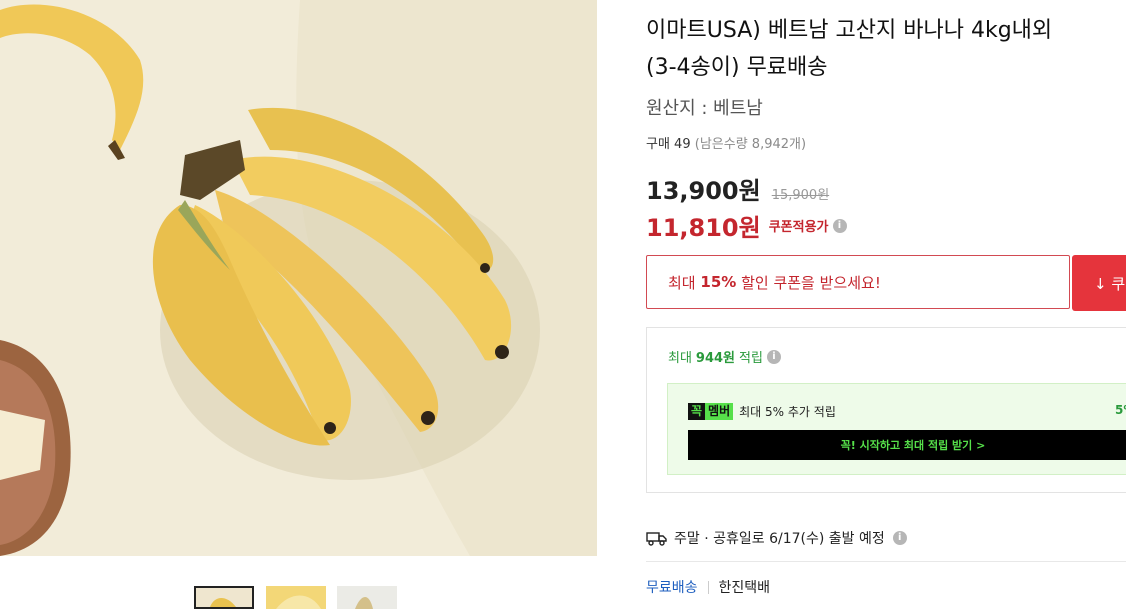 Image resolution: width=1126 pixels, height=609 pixels. I want to click on delivery-row: 무료배송 한진택배, so click(708, 587).